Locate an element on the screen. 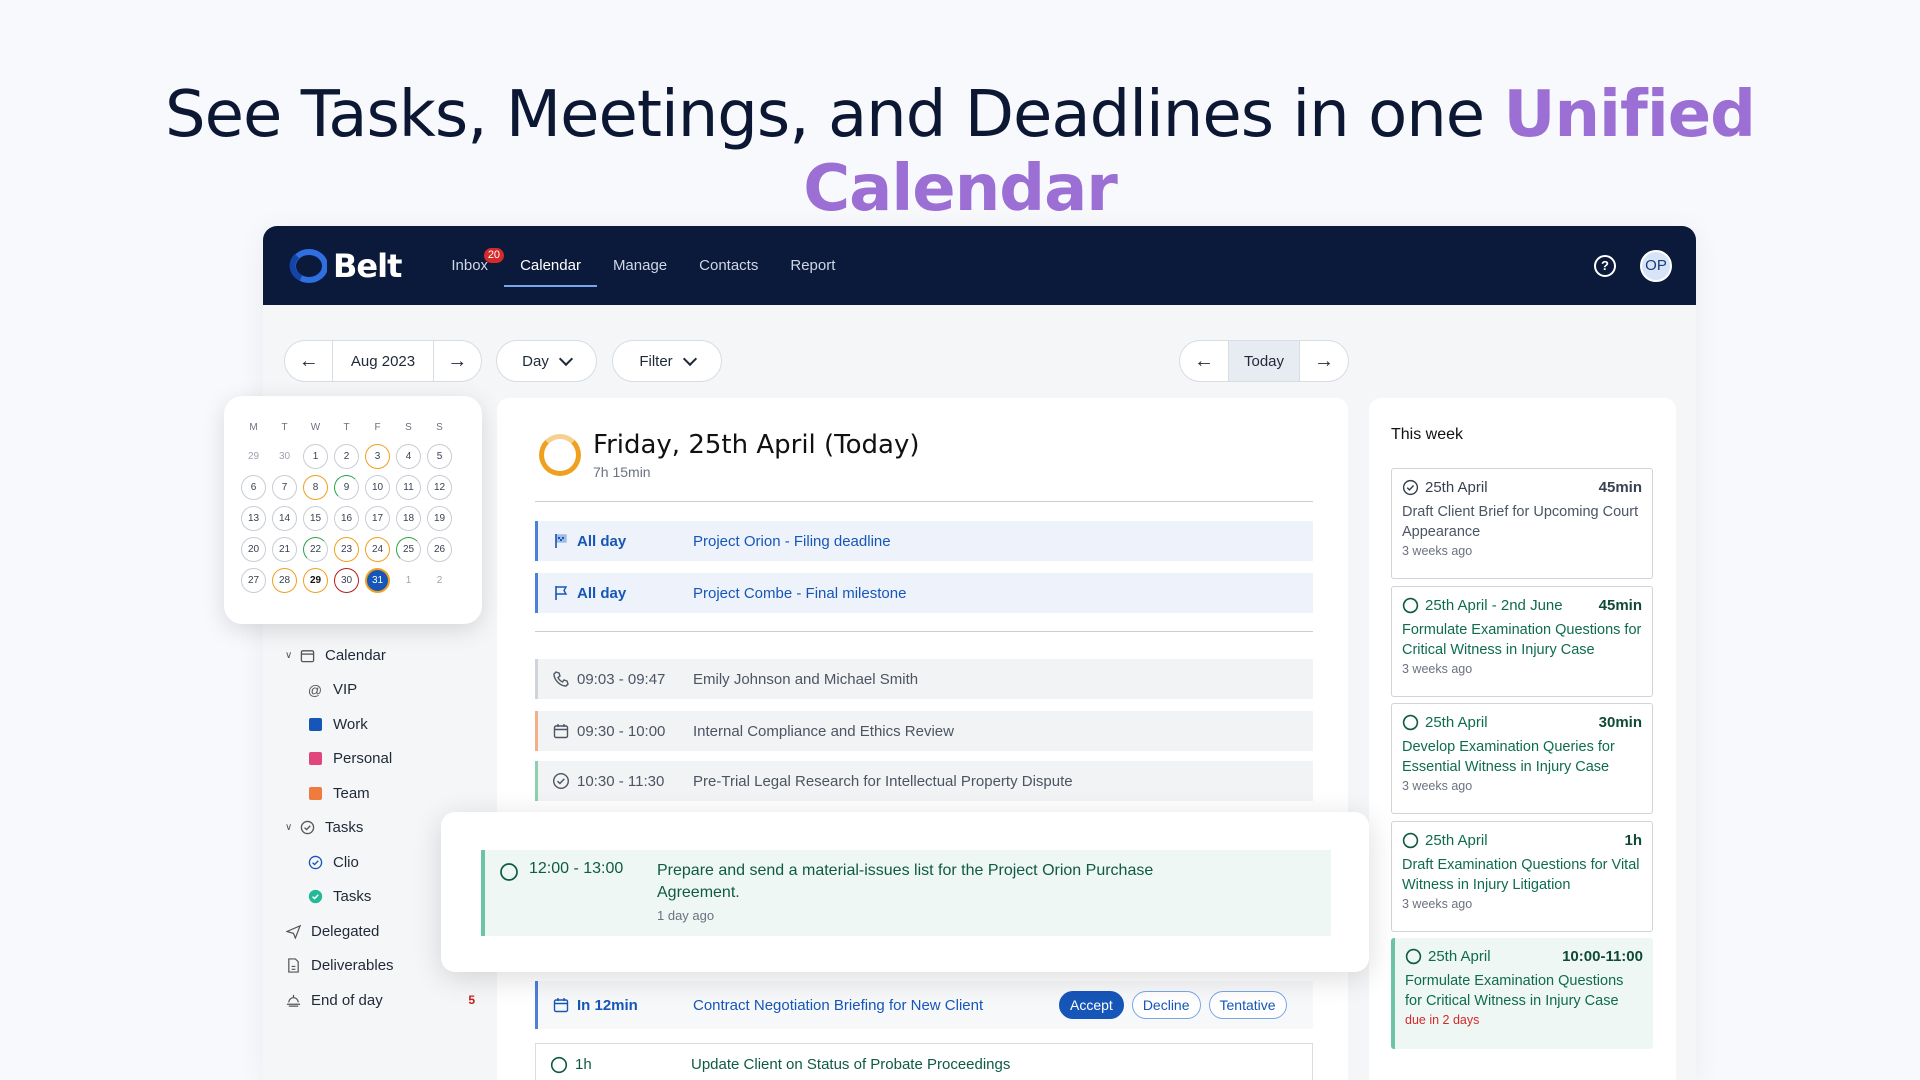 The width and height of the screenshot is (1920, 1080). week-task-date: 25th April - 2nd June is located at coordinates (1494, 605).